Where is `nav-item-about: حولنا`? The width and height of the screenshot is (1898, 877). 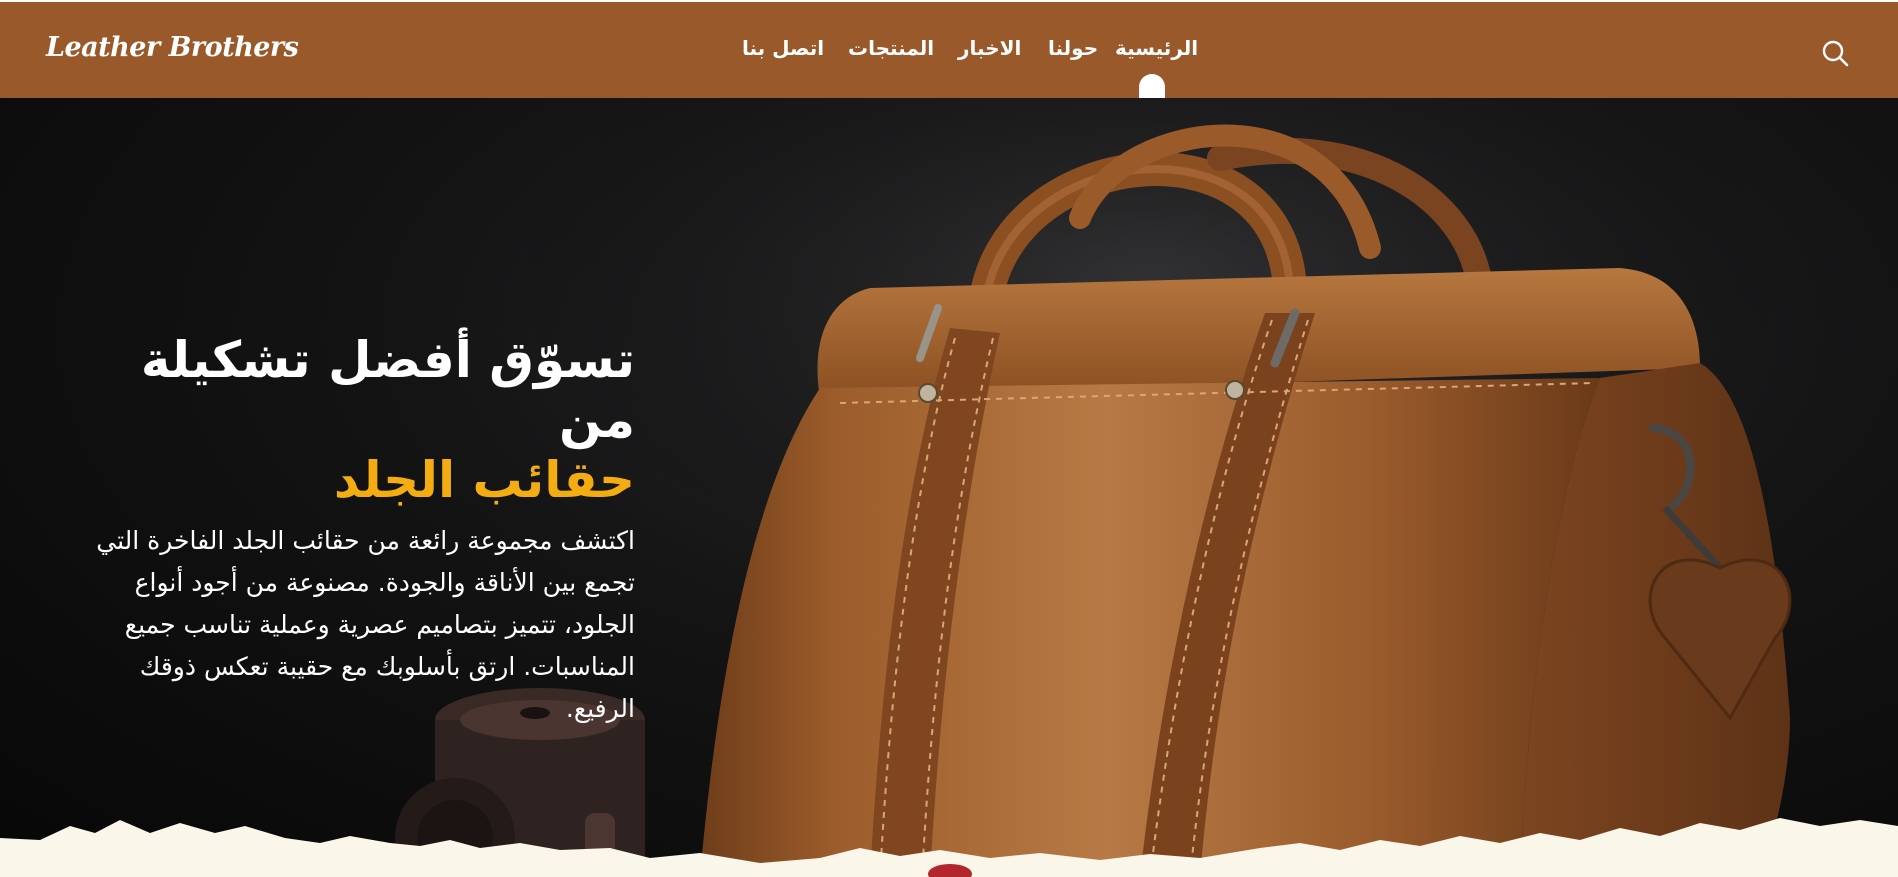
nav-item-about: حولنا is located at coordinates (1073, 48).